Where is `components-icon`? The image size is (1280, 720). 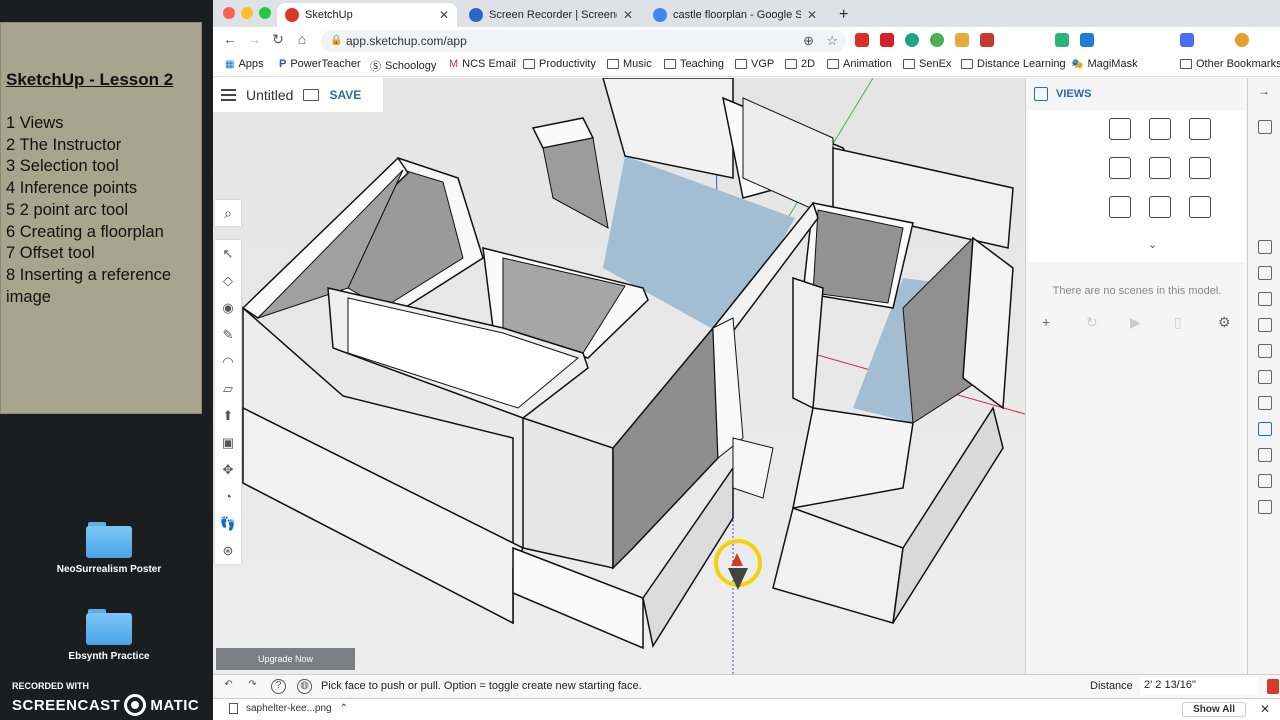
components-icon is located at coordinates (1265, 325).